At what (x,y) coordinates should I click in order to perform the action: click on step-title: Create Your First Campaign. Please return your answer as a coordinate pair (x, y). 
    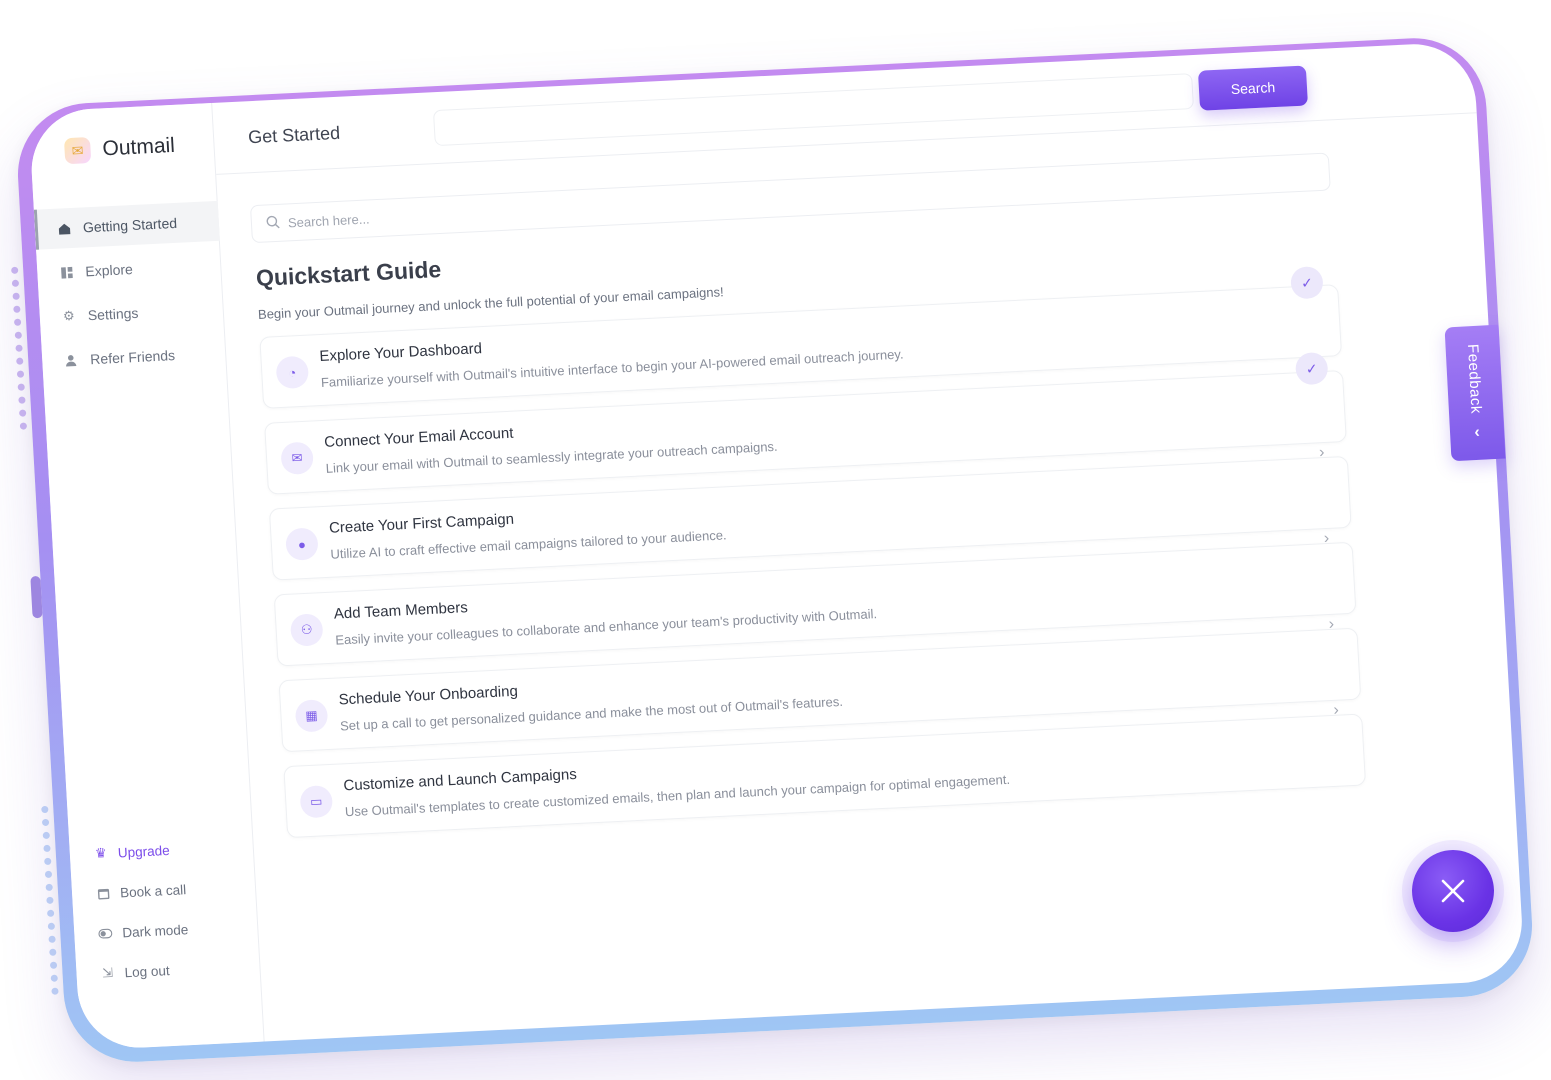
    Looking at the image, I should click on (421, 523).